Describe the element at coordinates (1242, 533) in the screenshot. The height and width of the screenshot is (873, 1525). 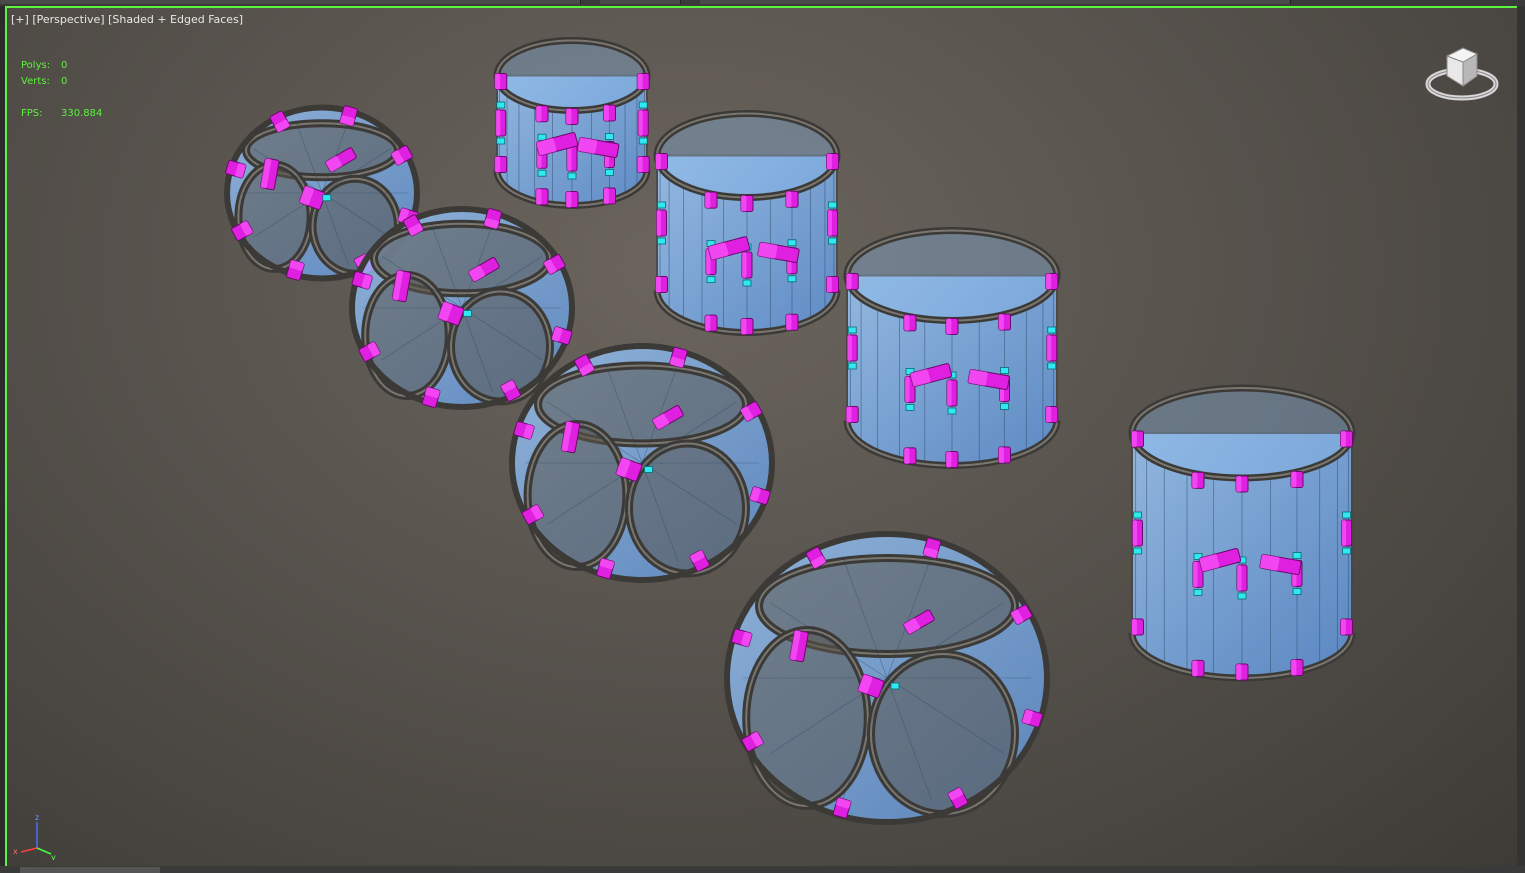
I see `model-tall-cylinder` at that location.